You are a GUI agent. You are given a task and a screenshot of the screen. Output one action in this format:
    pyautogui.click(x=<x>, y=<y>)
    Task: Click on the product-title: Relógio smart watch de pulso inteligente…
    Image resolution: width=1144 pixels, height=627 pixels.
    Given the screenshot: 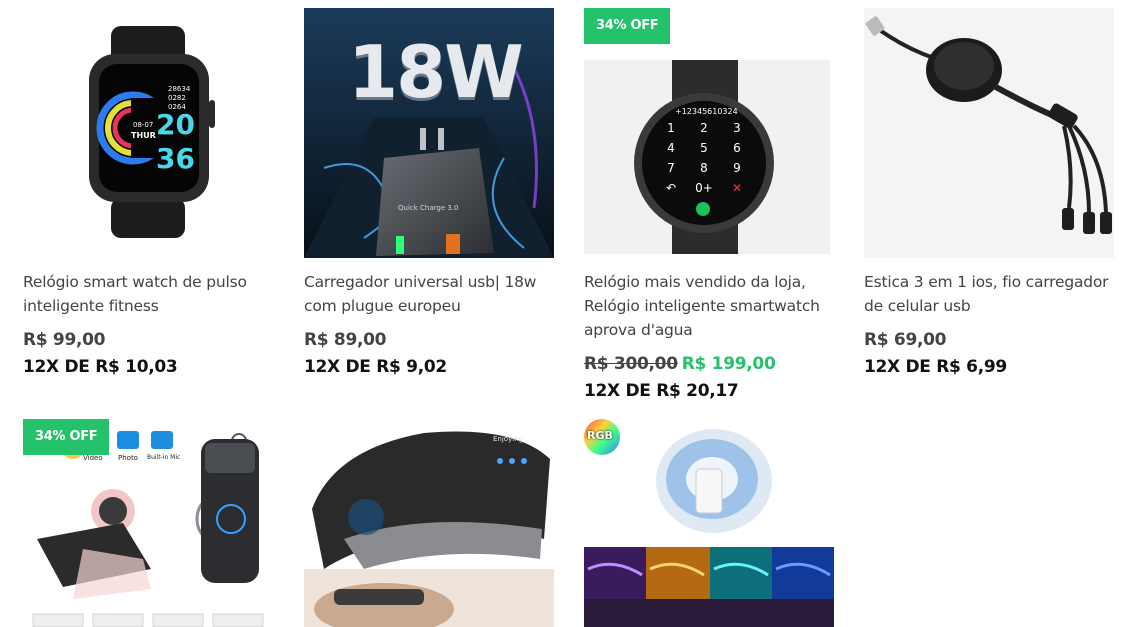 What is the action you would take?
    pyautogui.click(x=150, y=294)
    